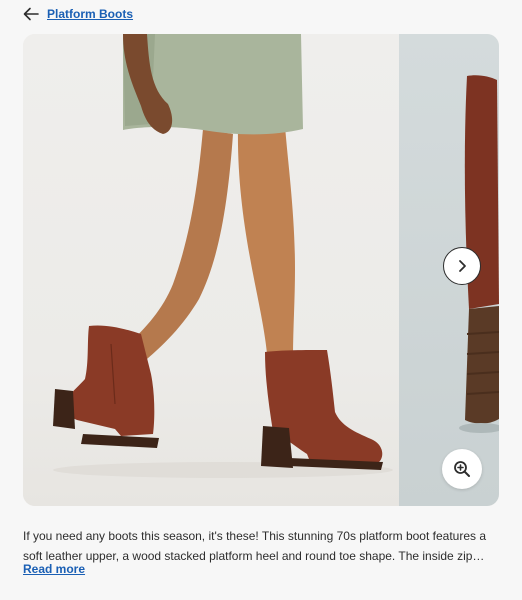  I want to click on next-image-button, so click(462, 266).